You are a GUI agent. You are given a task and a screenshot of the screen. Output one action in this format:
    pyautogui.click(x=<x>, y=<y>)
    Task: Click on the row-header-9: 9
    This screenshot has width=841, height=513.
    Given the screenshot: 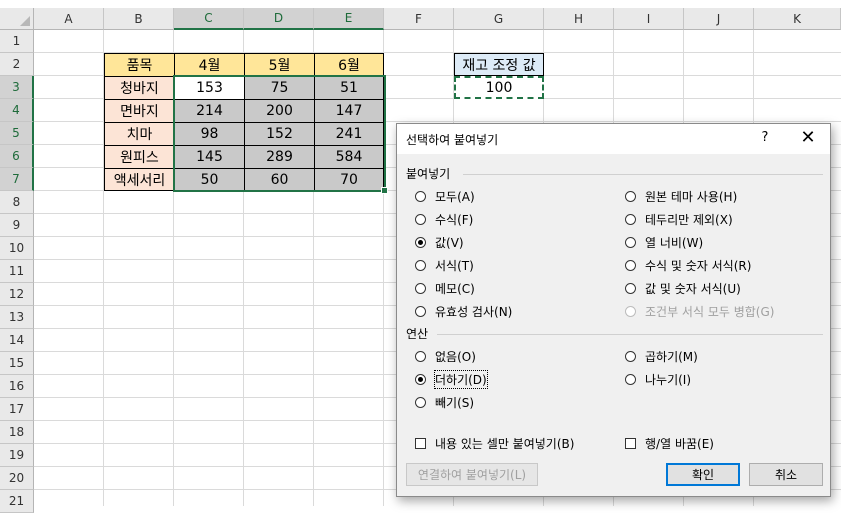 What is the action you would take?
    pyautogui.click(x=17, y=225)
    